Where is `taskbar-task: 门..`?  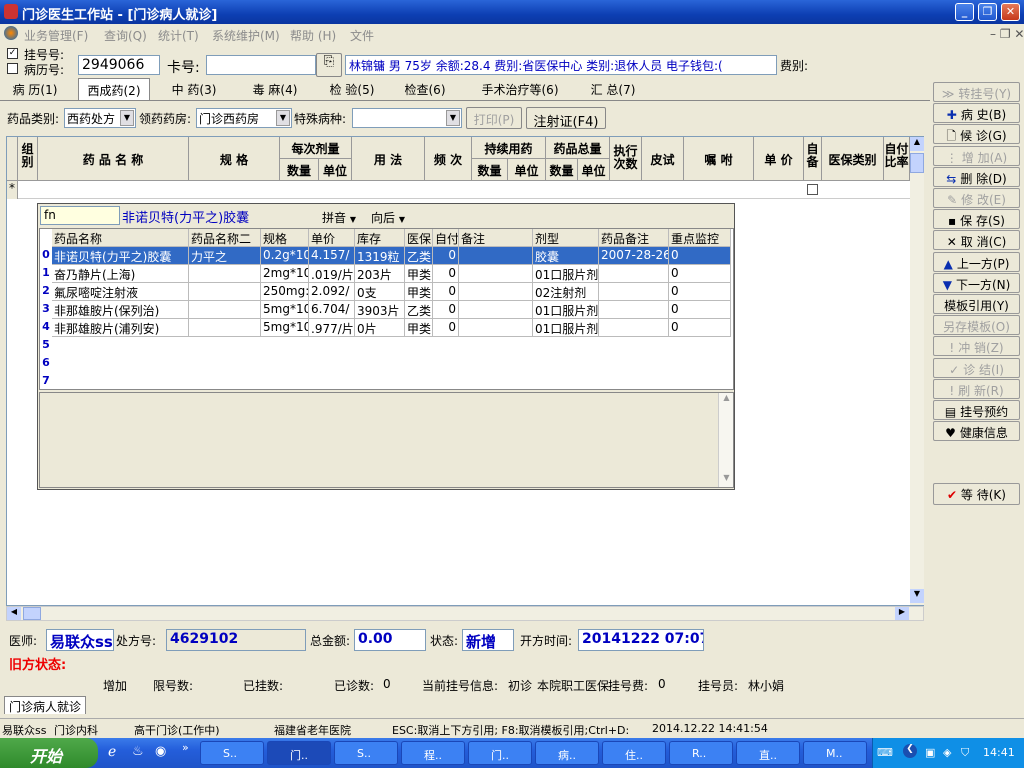 taskbar-task: 门.. is located at coordinates (299, 753).